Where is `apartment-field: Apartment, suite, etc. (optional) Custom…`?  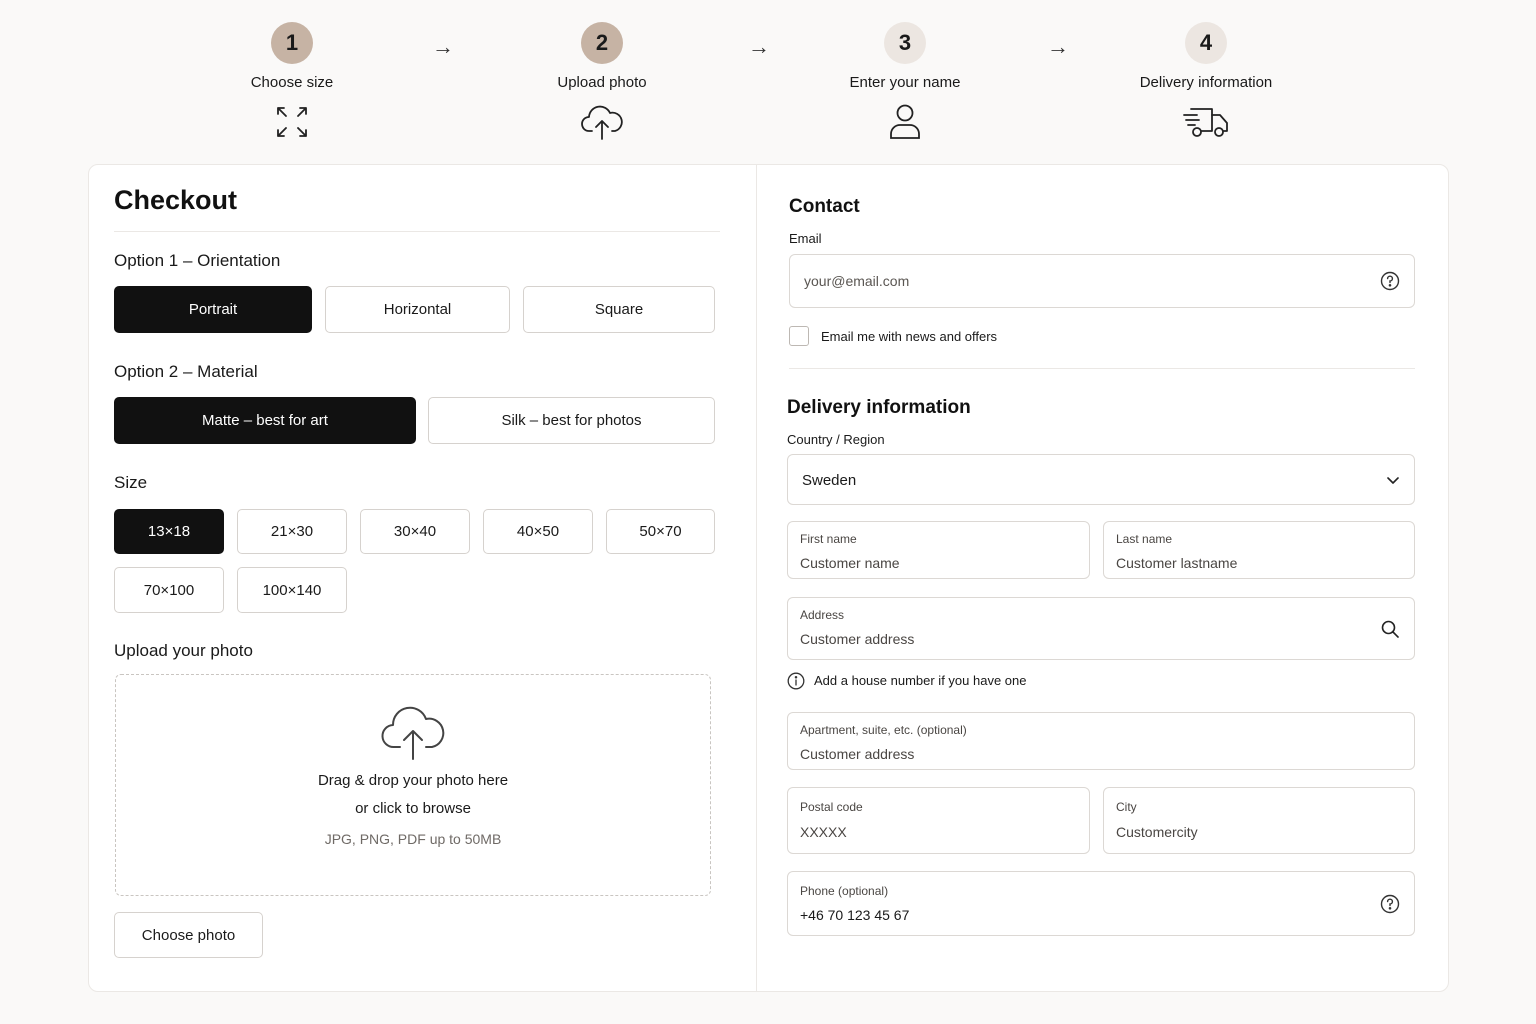
apartment-field: Apartment, suite, etc. (optional) Custom… is located at coordinates (1101, 741).